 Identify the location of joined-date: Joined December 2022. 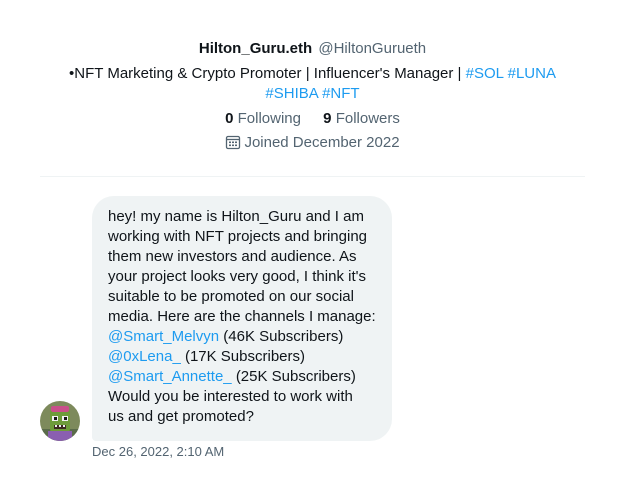
(312, 144).